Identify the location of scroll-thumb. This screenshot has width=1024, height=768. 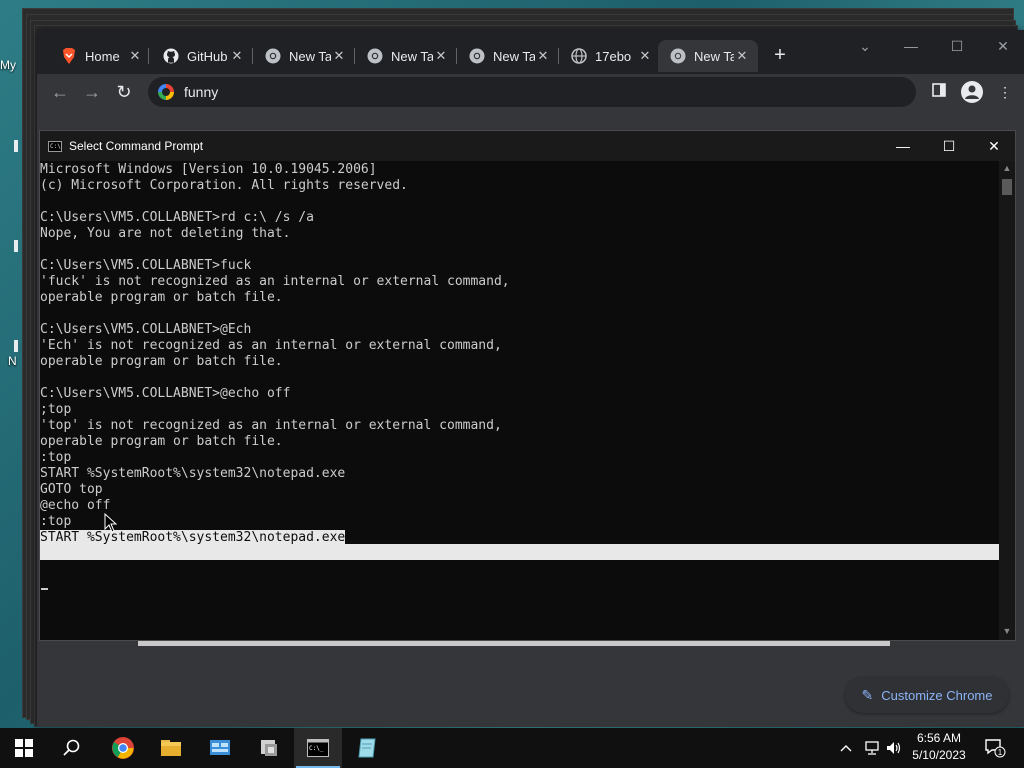
(1007, 187).